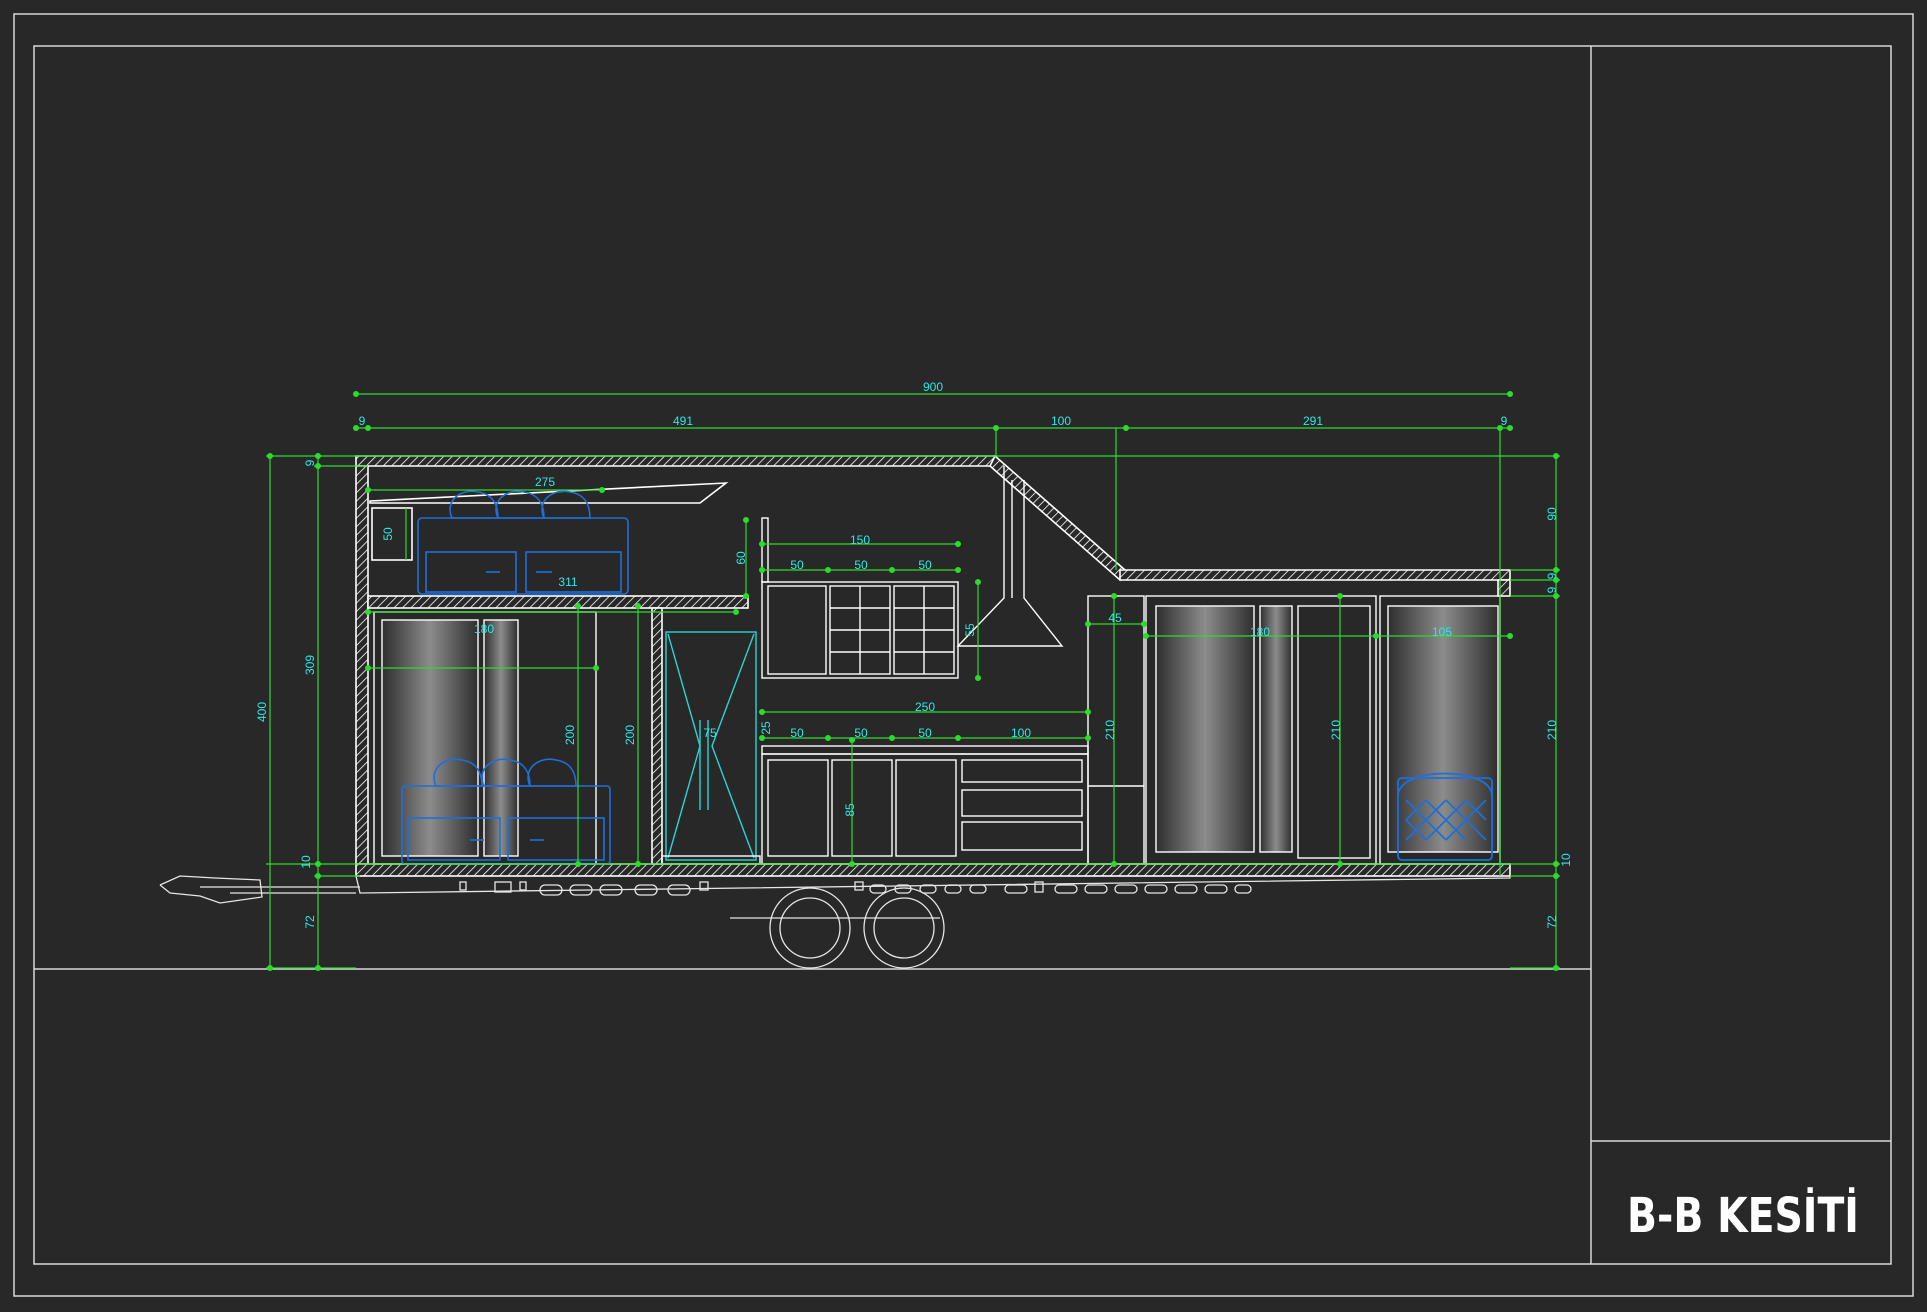 Image resolution: width=1927 pixels, height=1312 pixels. What do you see at coordinates (523, 542) in the screenshot?
I see `loft-bed` at bounding box center [523, 542].